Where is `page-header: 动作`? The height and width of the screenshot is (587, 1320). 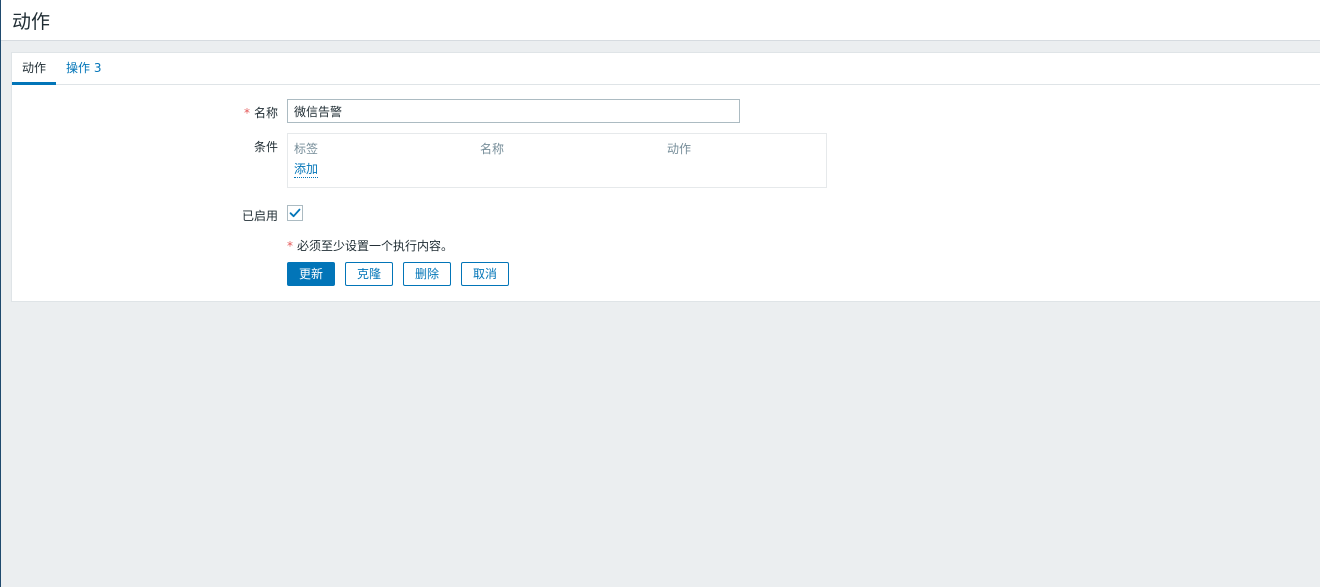
page-header: 动作 is located at coordinates (660, 20).